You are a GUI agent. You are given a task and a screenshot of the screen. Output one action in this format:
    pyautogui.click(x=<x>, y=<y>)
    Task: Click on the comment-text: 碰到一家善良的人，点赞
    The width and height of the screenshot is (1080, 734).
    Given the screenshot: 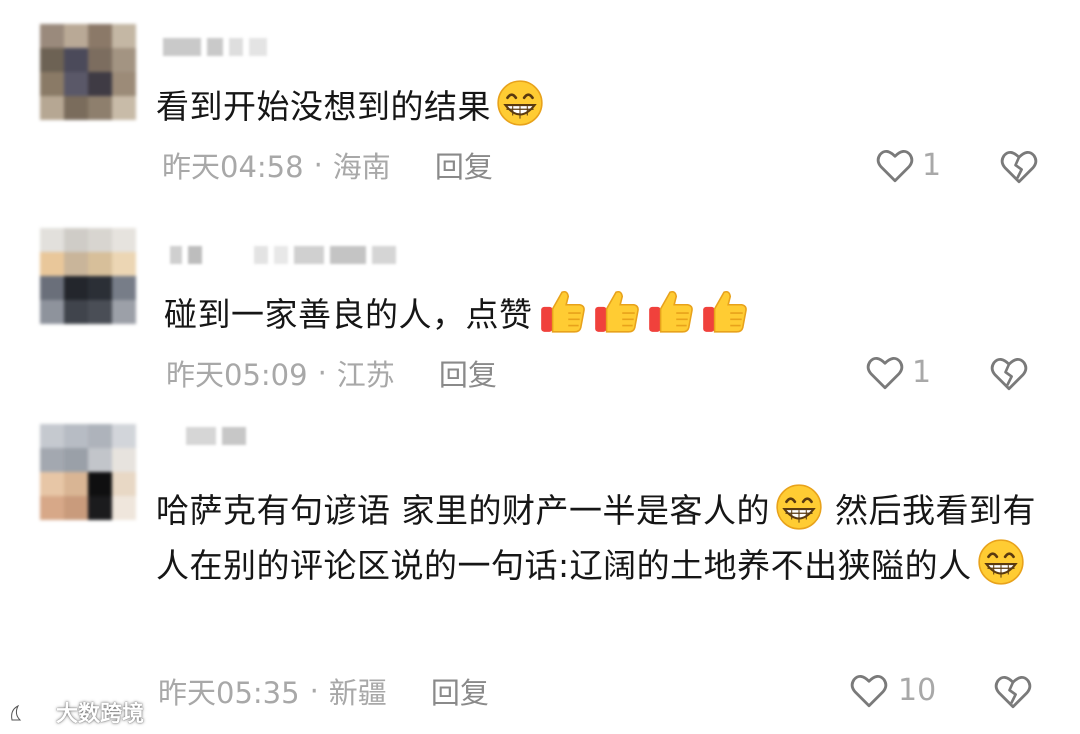 What is the action you would take?
    pyautogui.click(x=609, y=313)
    